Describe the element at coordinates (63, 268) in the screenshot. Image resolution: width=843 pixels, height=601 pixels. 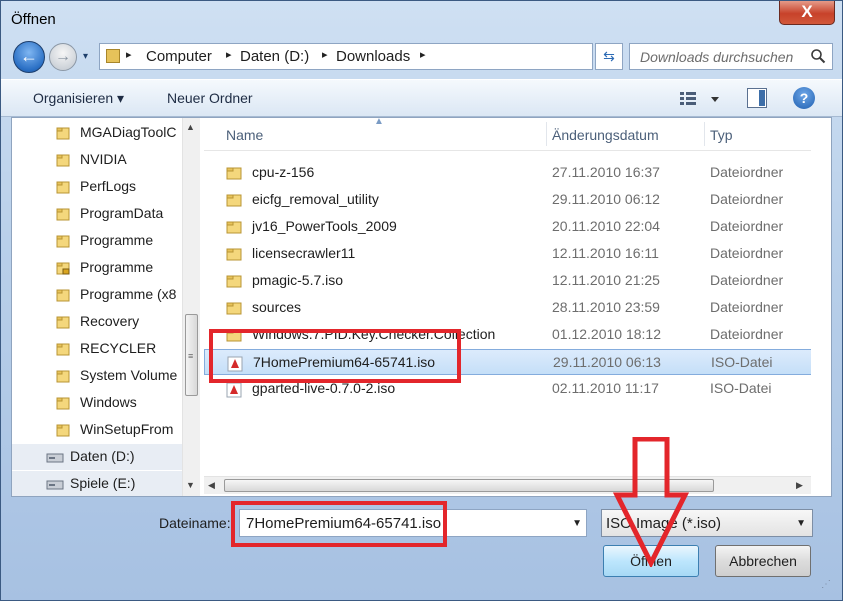
I see `locked-folder-icon` at that location.